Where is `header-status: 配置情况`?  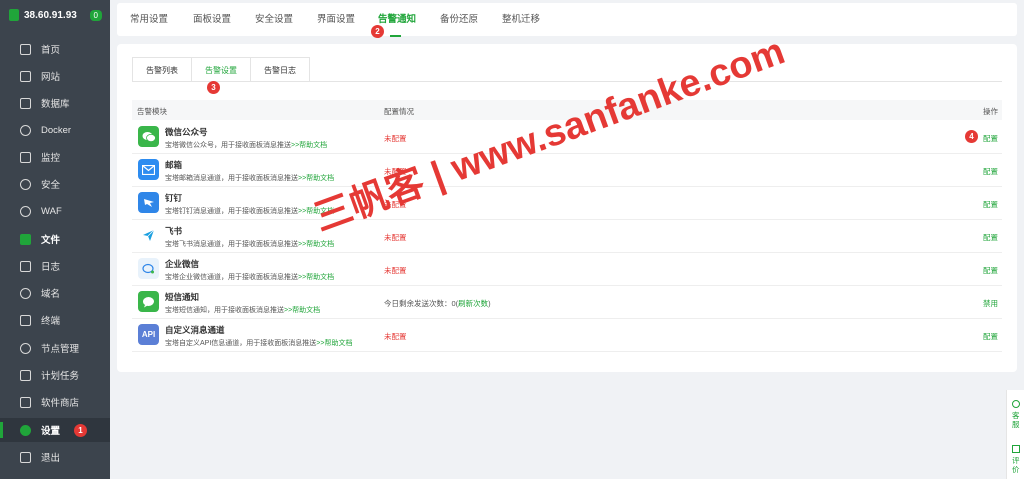 header-status: 配置情况 is located at coordinates (399, 111).